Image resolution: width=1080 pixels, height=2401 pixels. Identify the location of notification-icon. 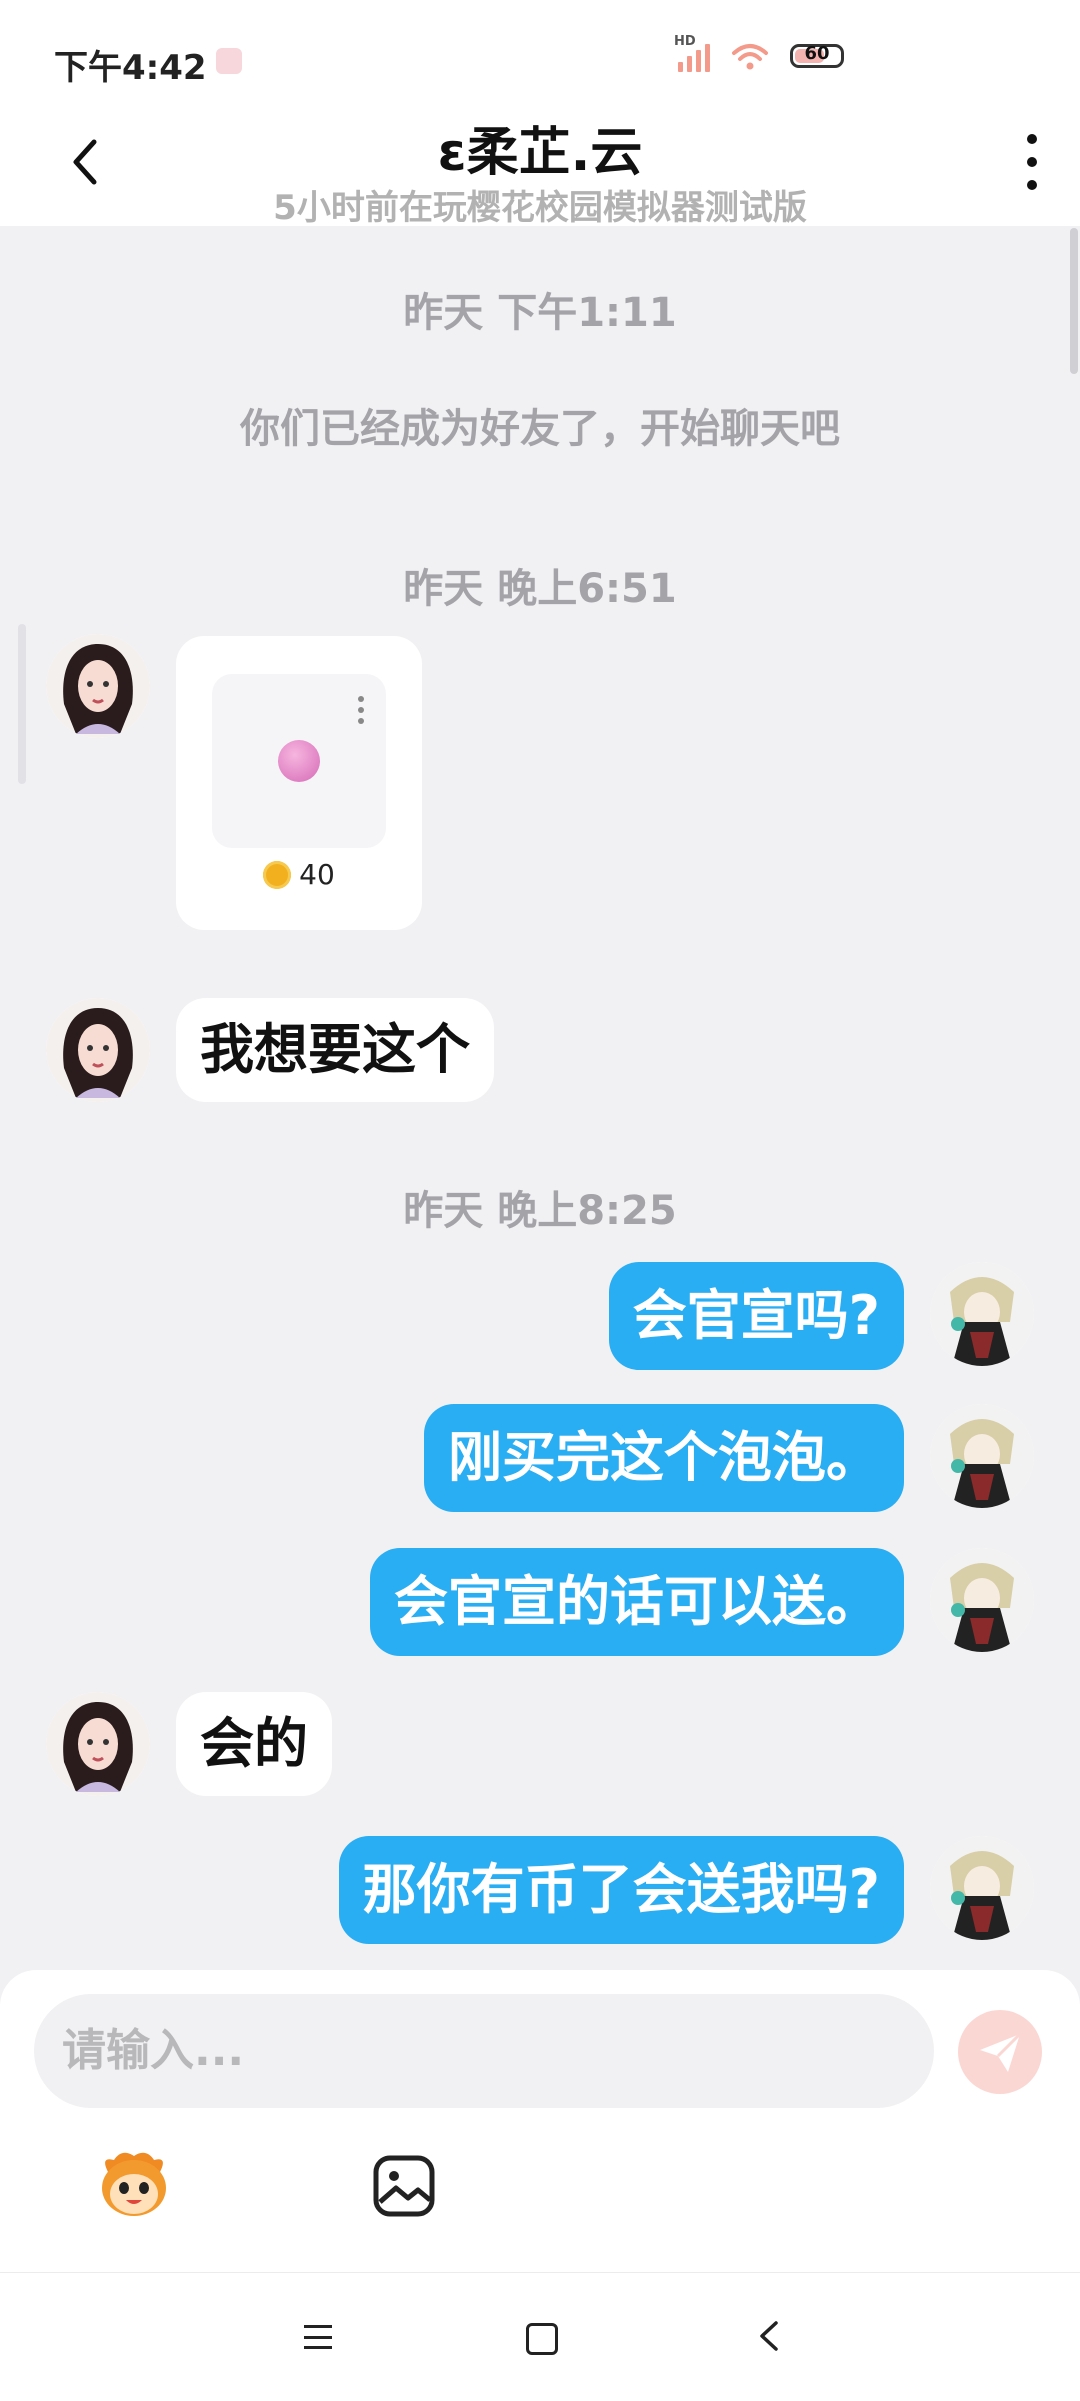
(229, 61).